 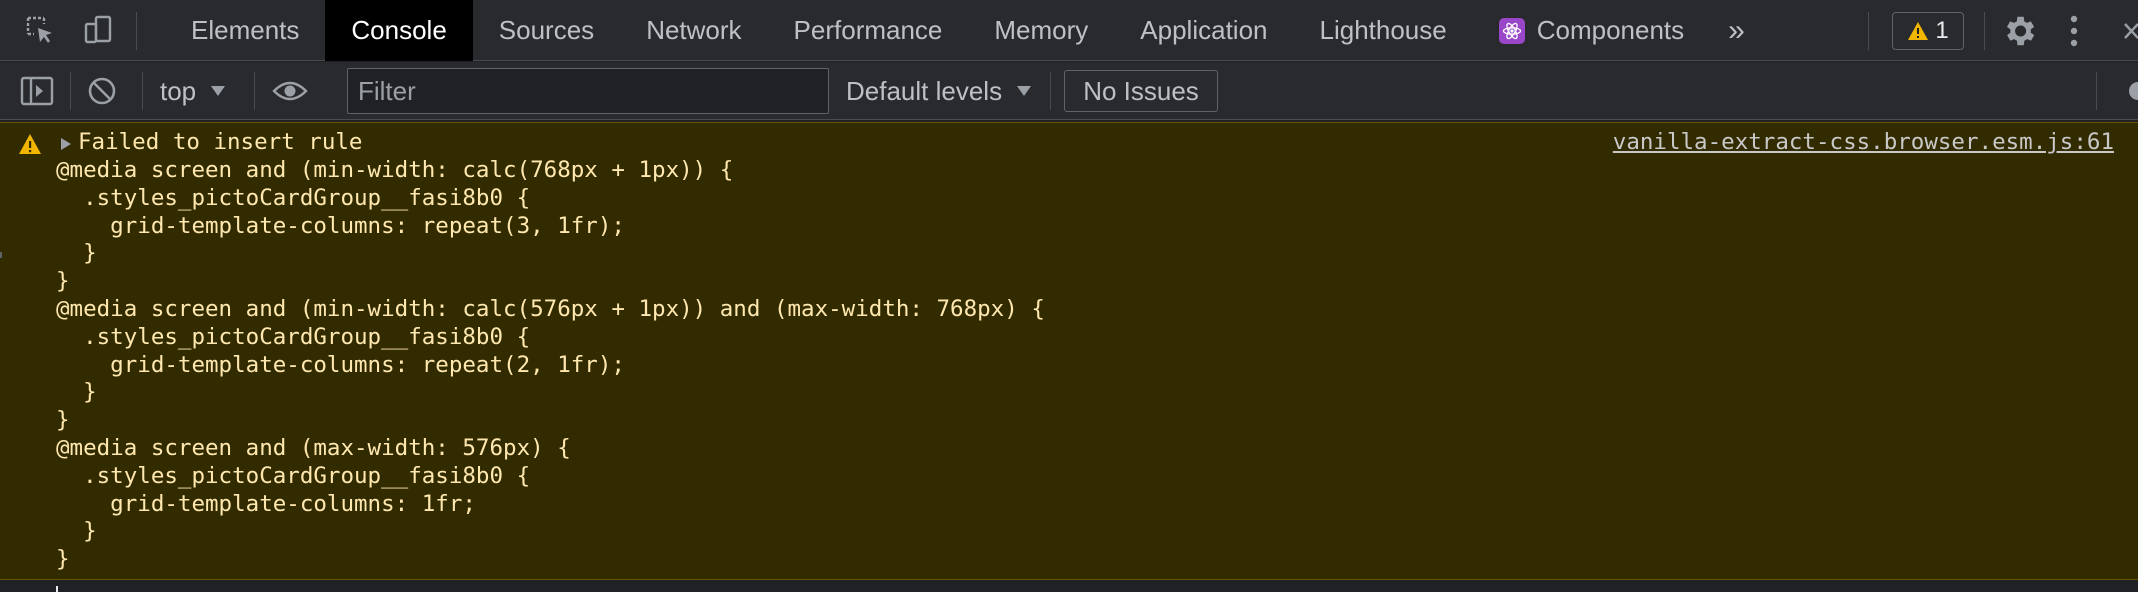 What do you see at coordinates (1203, 30) in the screenshot?
I see `tab-application: Application` at bounding box center [1203, 30].